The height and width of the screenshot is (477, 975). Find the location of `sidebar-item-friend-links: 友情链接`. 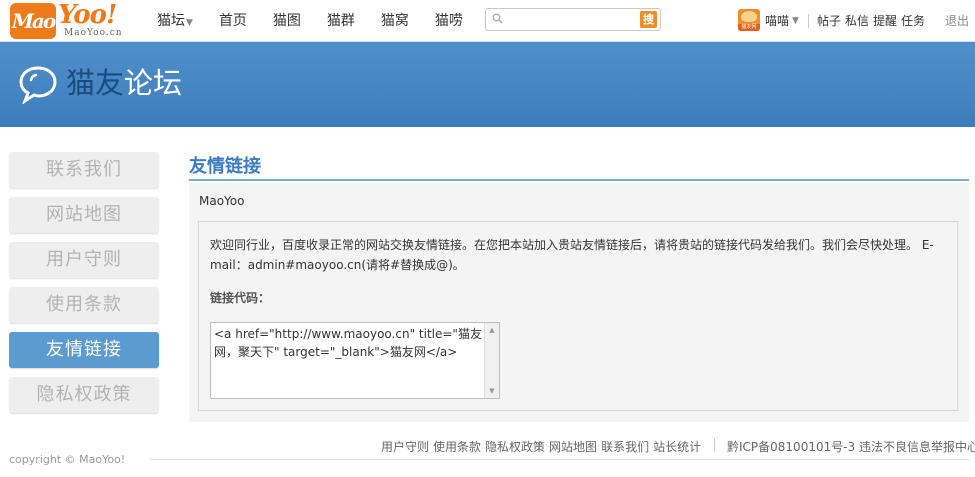

sidebar-item-friend-links: 友情链接 is located at coordinates (84, 350).